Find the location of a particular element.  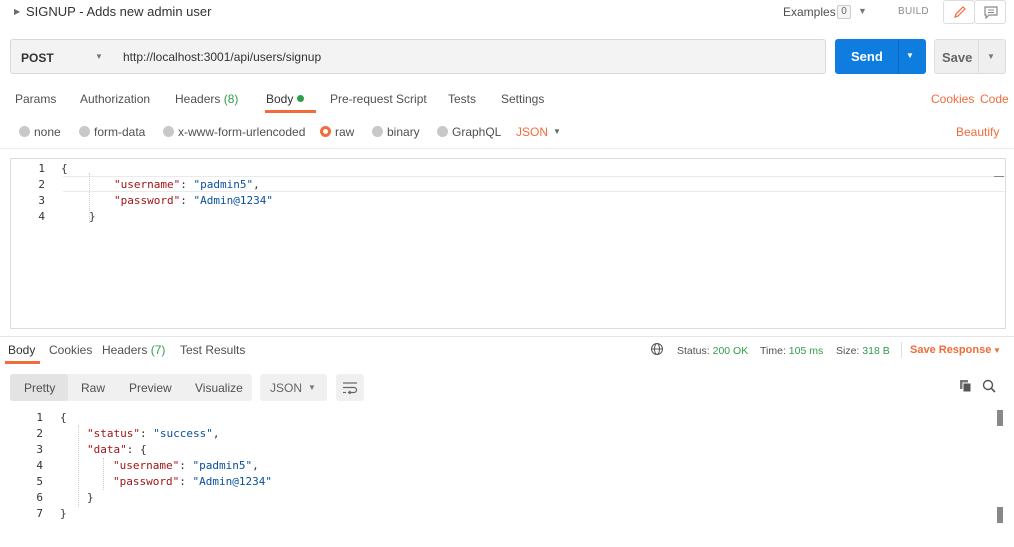

method-select: POST ▼ is located at coordinates (62, 56).